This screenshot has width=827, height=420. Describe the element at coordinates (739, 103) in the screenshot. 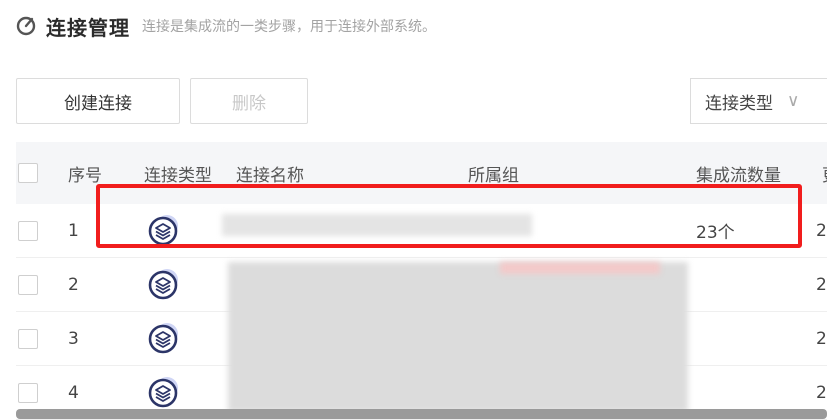

I see `connection-type-select-value: 连接类型` at that location.